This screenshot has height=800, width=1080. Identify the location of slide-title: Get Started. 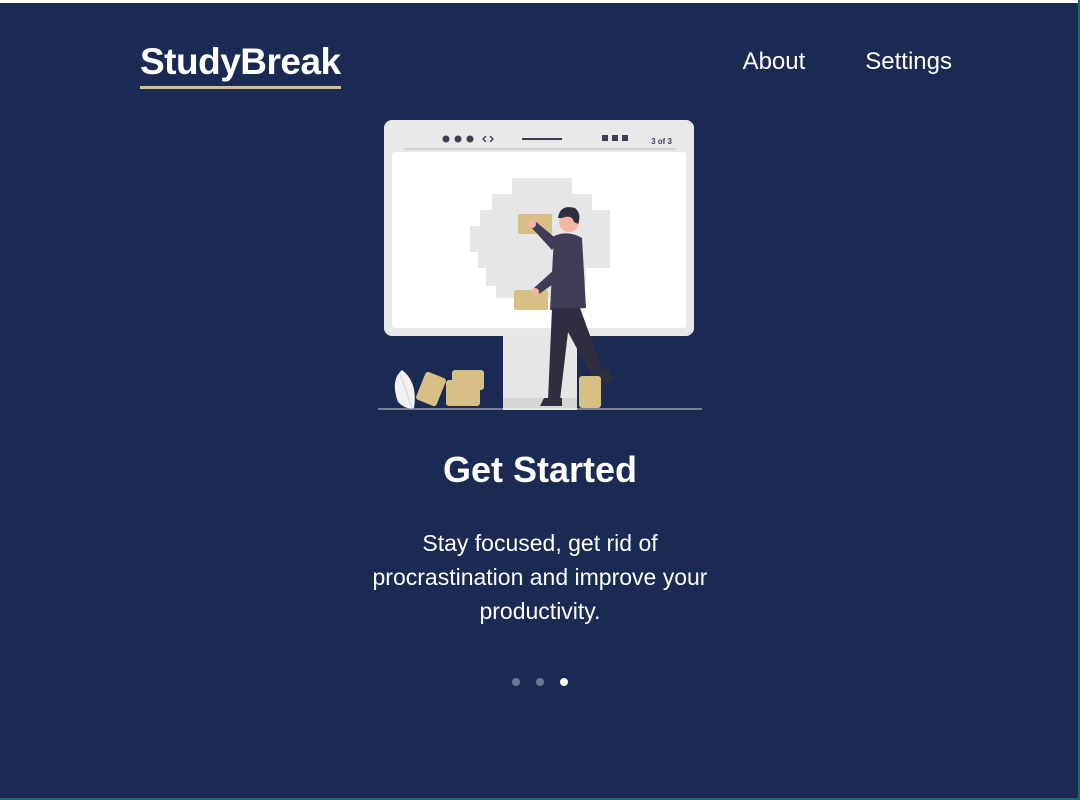
(540, 469).